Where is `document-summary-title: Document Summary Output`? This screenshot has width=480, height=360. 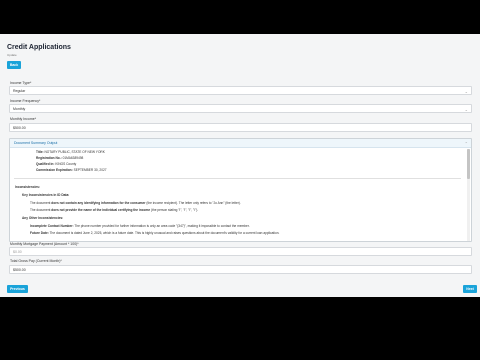 document-summary-title: Document Summary Output is located at coordinates (36, 143).